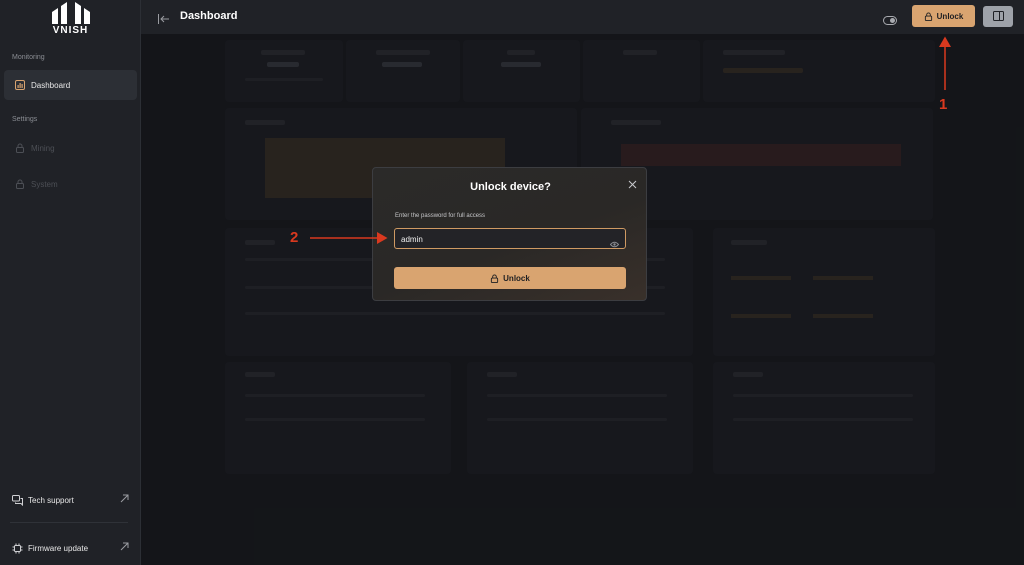 The height and width of the screenshot is (565, 1024). What do you see at coordinates (943, 104) in the screenshot?
I see `annotation-number-1: 1` at bounding box center [943, 104].